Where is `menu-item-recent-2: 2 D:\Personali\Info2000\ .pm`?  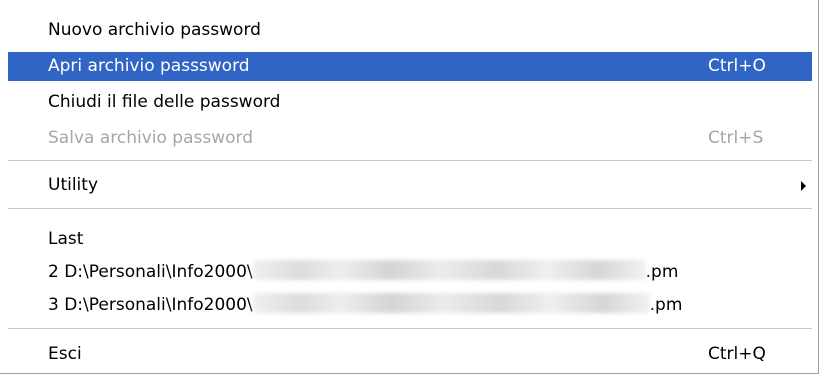 menu-item-recent-2: 2 D:\Personali\Info2000\ .pm is located at coordinates (410, 272).